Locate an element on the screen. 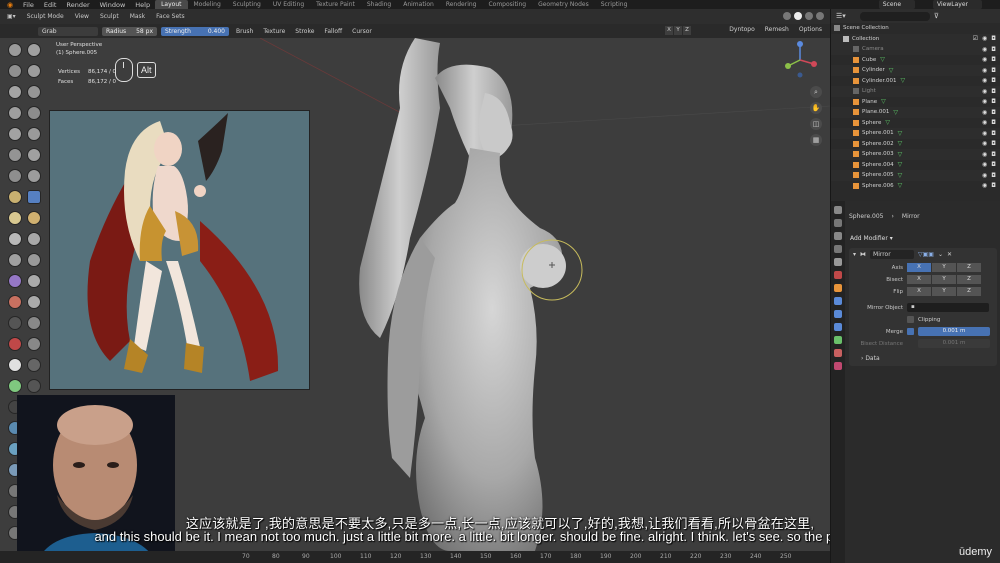 The image size is (1000, 563). snake-hook-brush-icon is located at coordinates (34, 218).